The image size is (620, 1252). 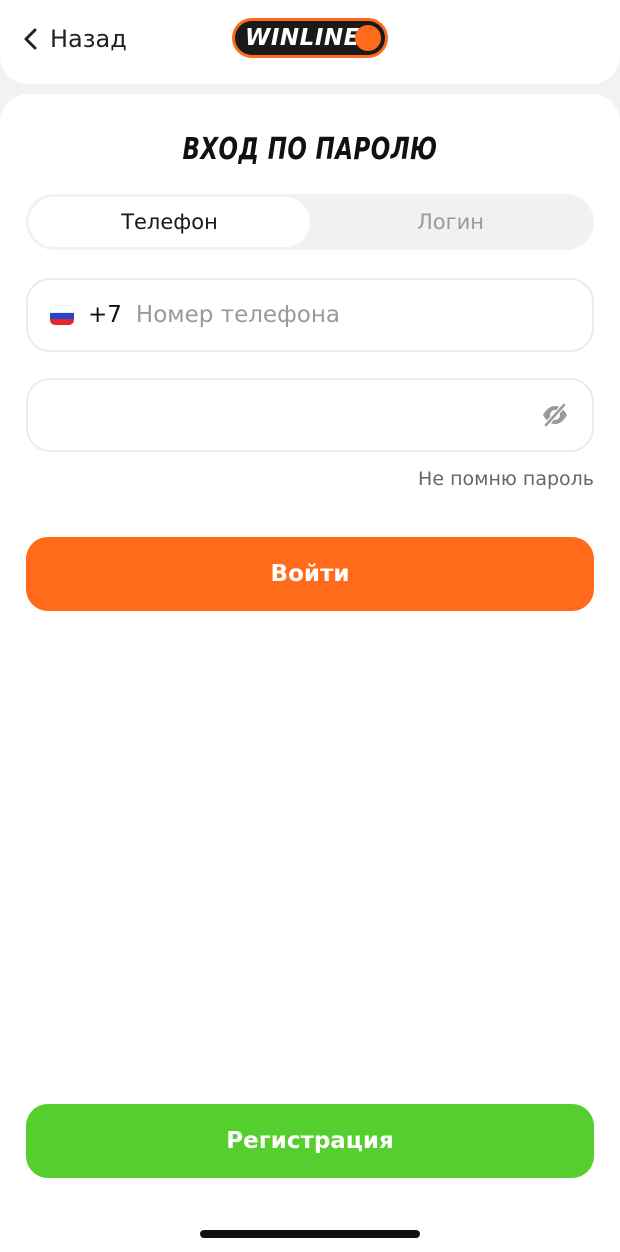 I want to click on forgot-password-link: Не помню пароль, so click(x=506, y=479).